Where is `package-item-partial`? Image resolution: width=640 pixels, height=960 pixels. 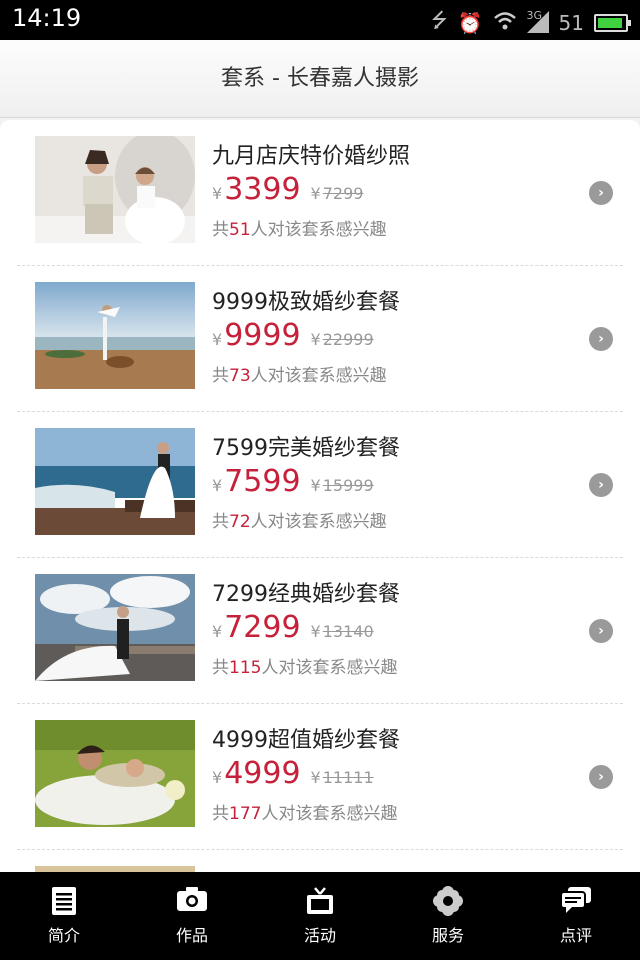 package-item-partial is located at coordinates (320, 861).